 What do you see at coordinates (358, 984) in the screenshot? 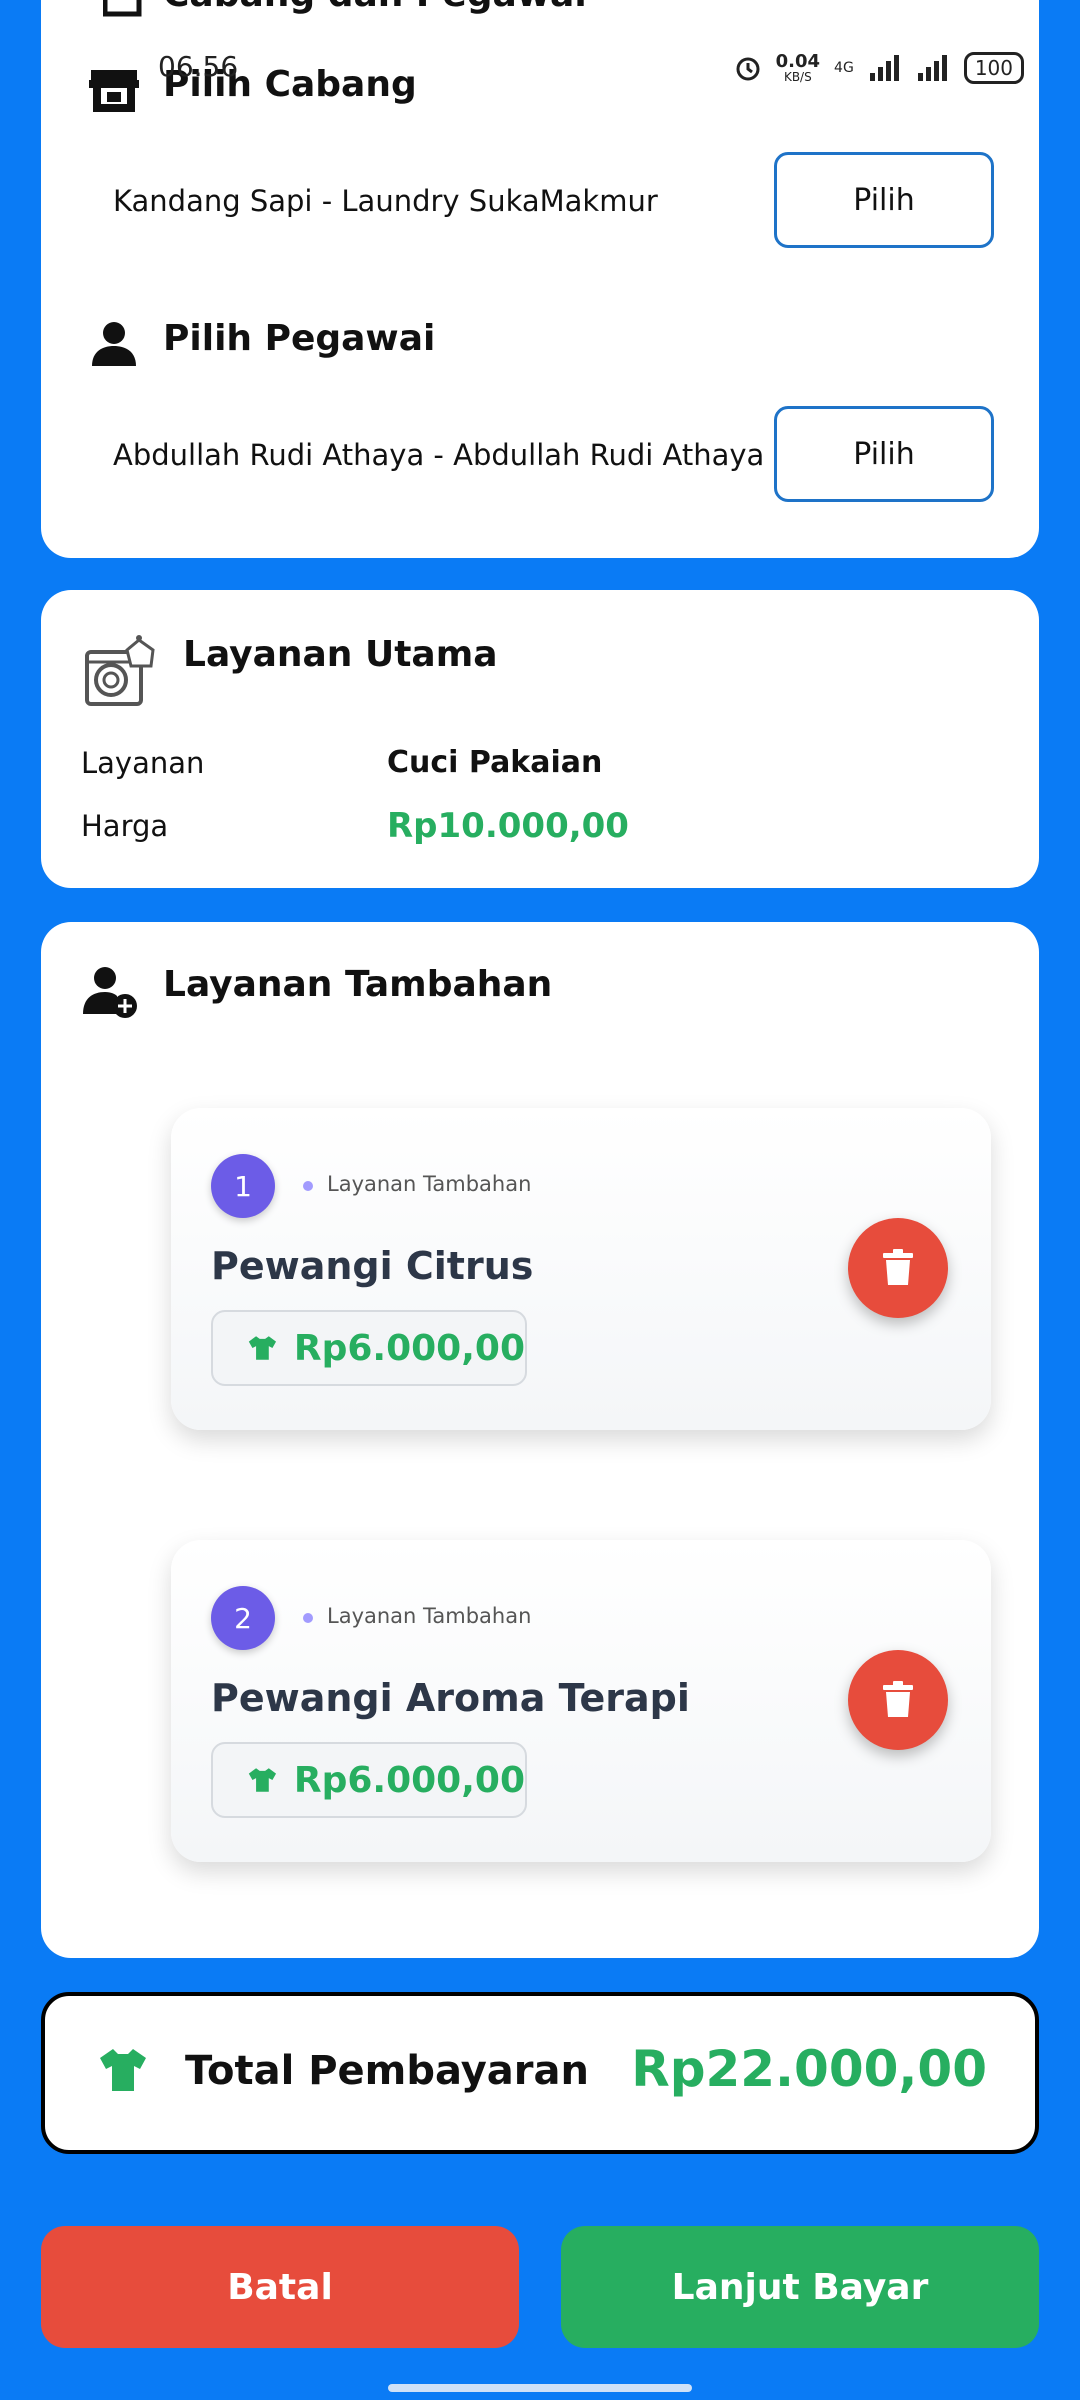
I see `extra-services-title: Layanan Tambahan` at bounding box center [358, 984].